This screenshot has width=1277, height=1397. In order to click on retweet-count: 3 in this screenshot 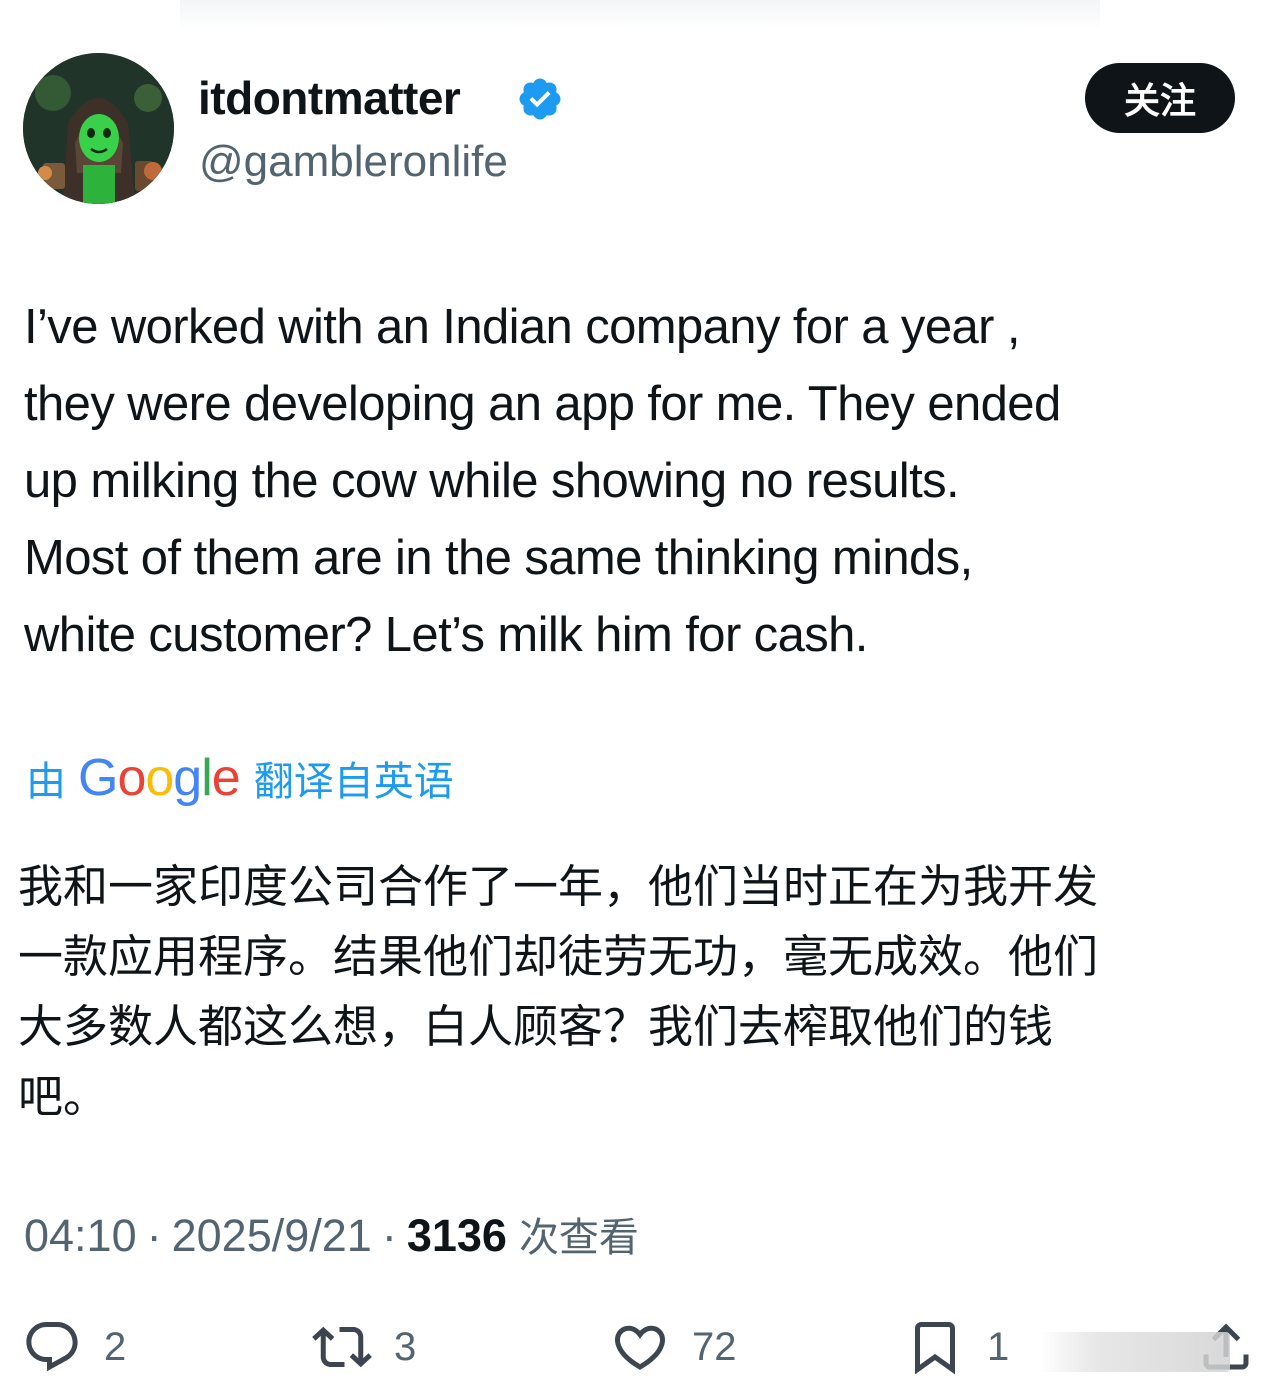, I will do `click(405, 1346)`.